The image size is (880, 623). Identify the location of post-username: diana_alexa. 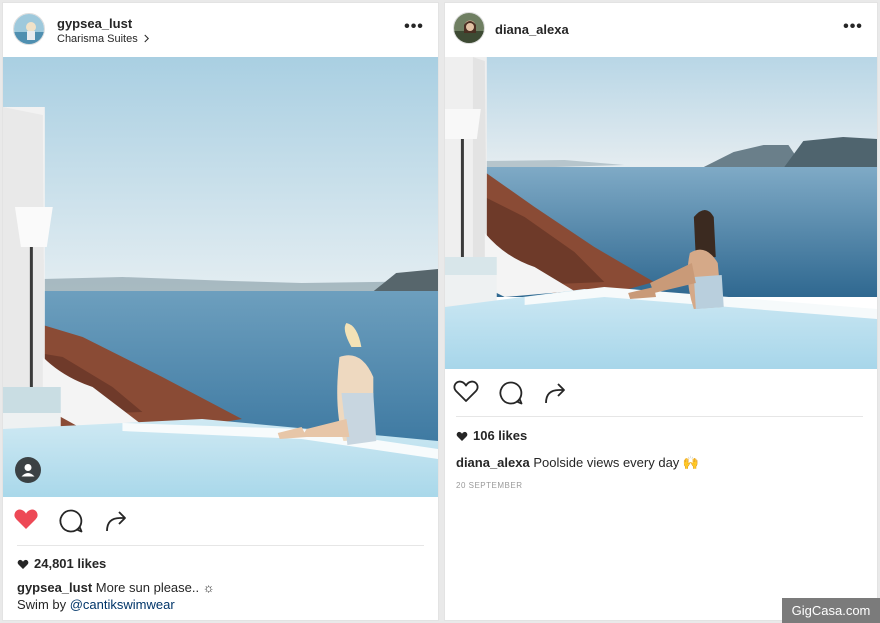
(532, 29).